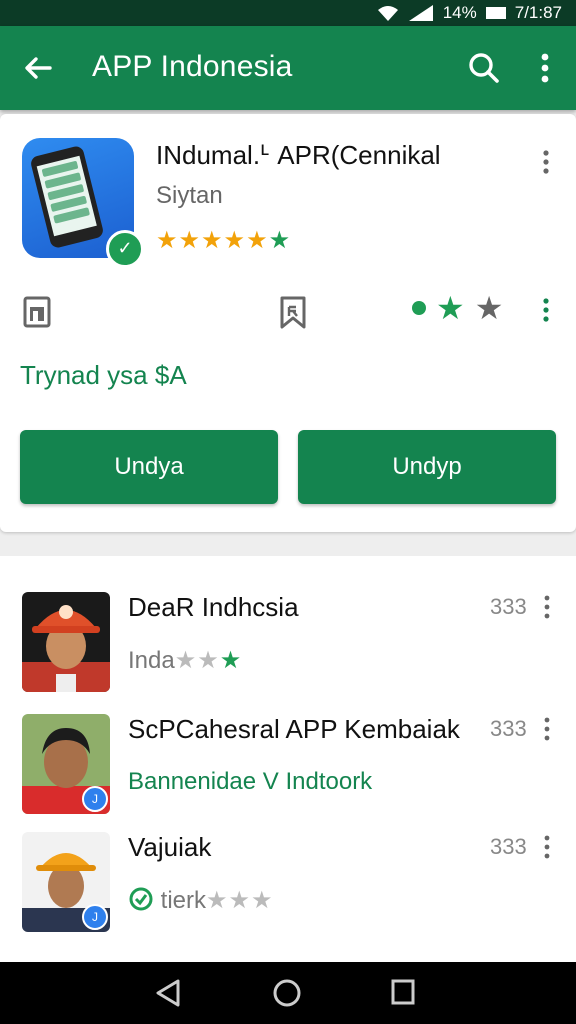  I want to click on list-item-sub-text: Inda, so click(151, 660).